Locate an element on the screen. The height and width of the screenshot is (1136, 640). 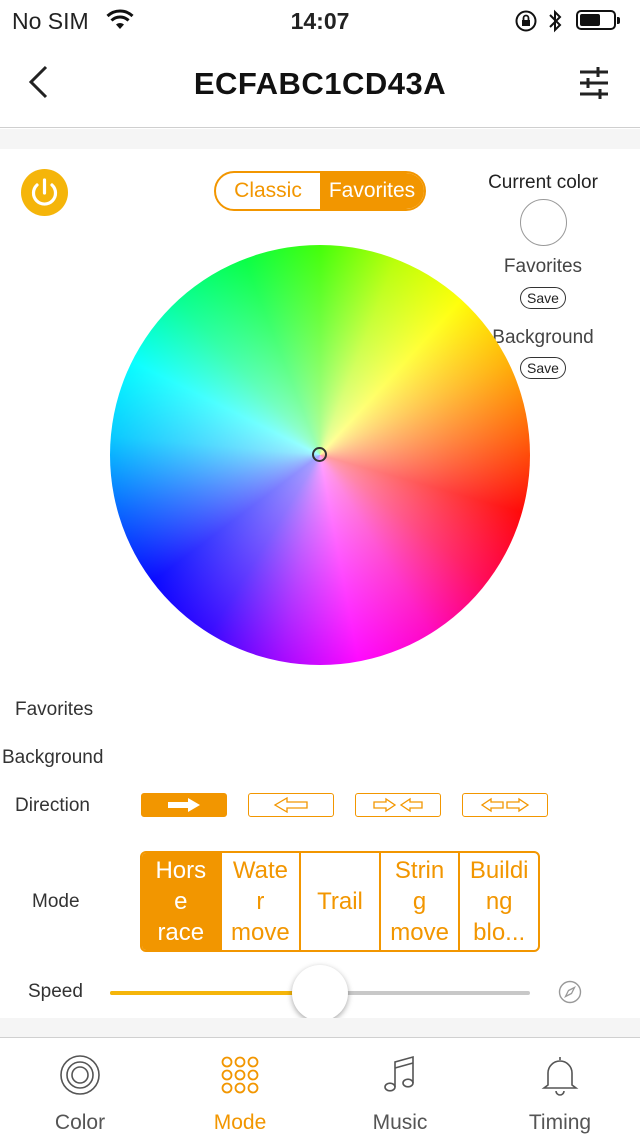
mode-horse-race: Hors e race is located at coordinates (181, 901).